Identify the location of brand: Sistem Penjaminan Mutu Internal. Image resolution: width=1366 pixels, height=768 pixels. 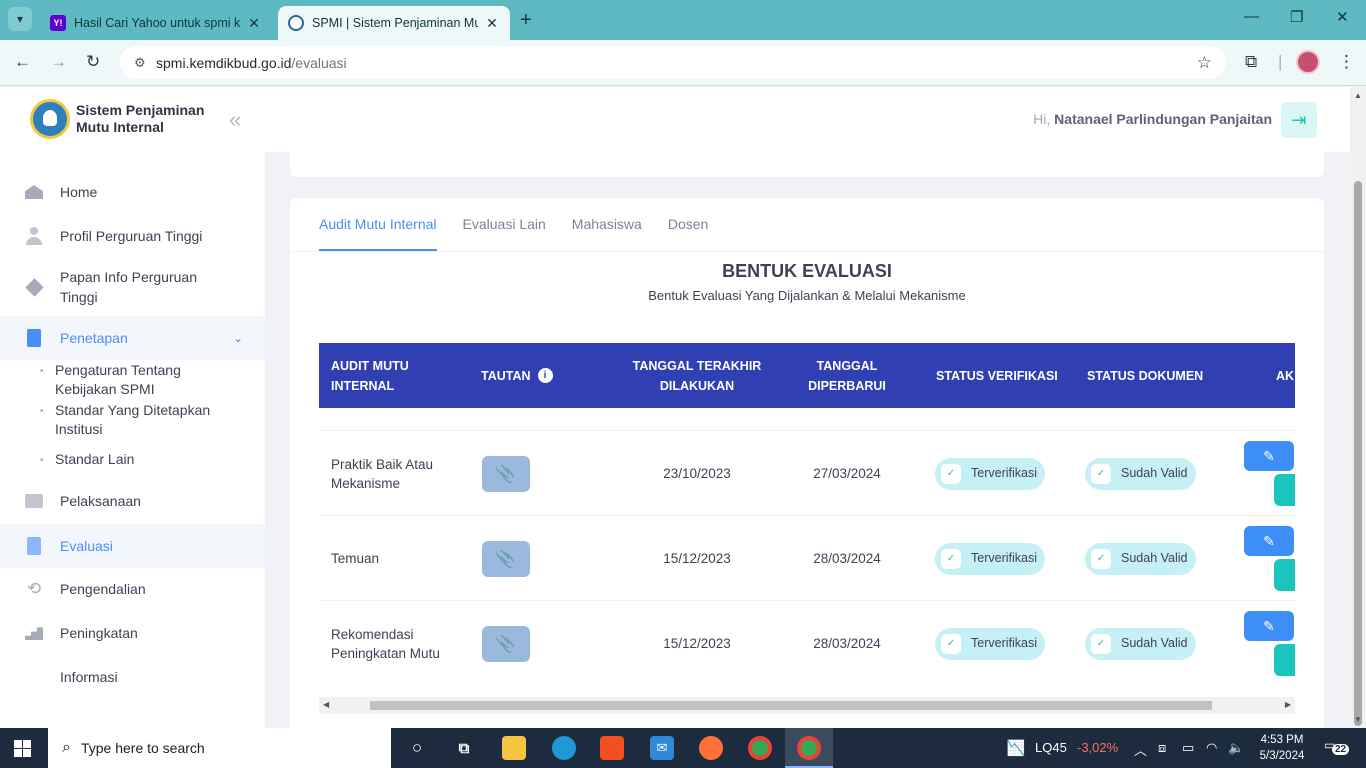
(117, 119).